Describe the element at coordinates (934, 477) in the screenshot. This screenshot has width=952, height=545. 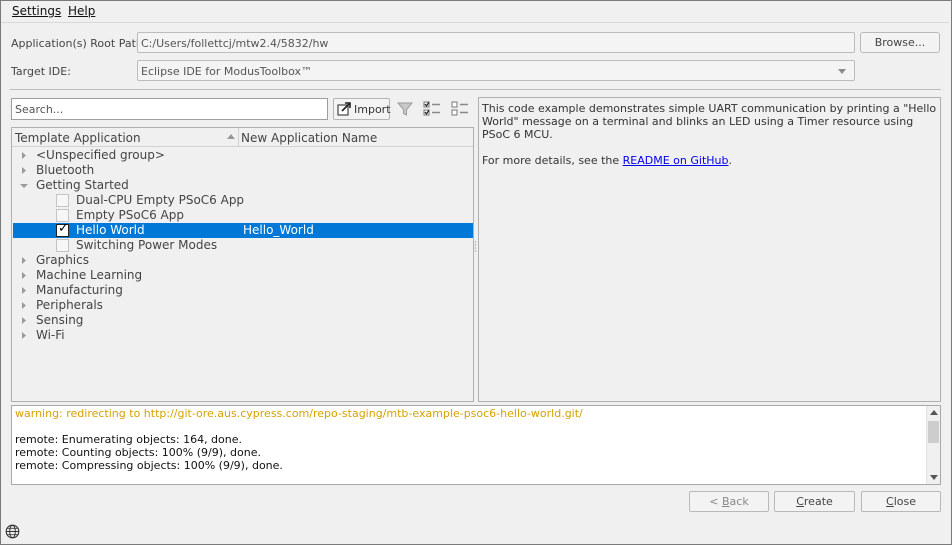
I see `scroll-down-icon` at that location.